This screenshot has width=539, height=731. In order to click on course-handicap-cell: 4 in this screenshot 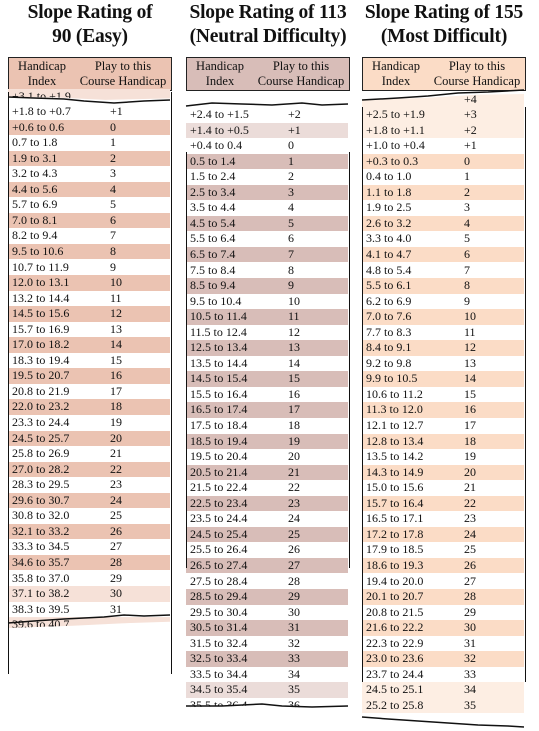, I will do `click(291, 207)`.